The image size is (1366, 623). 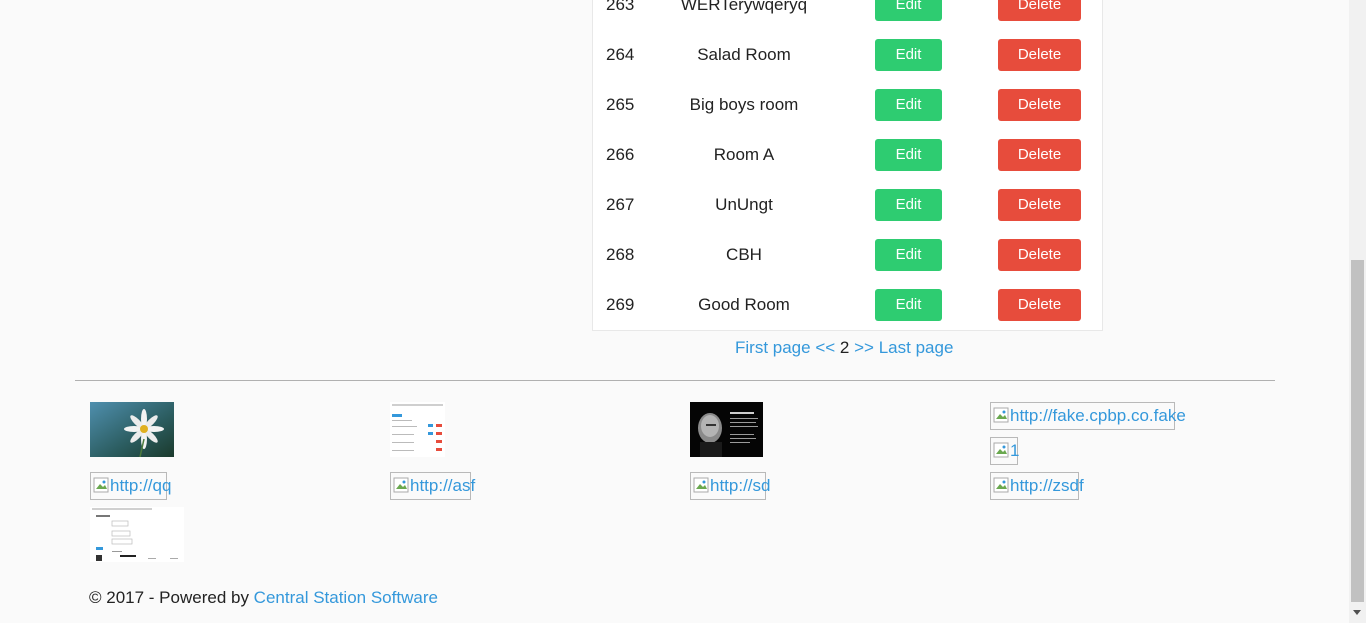 I want to click on room-id: 263, so click(x=620, y=7).